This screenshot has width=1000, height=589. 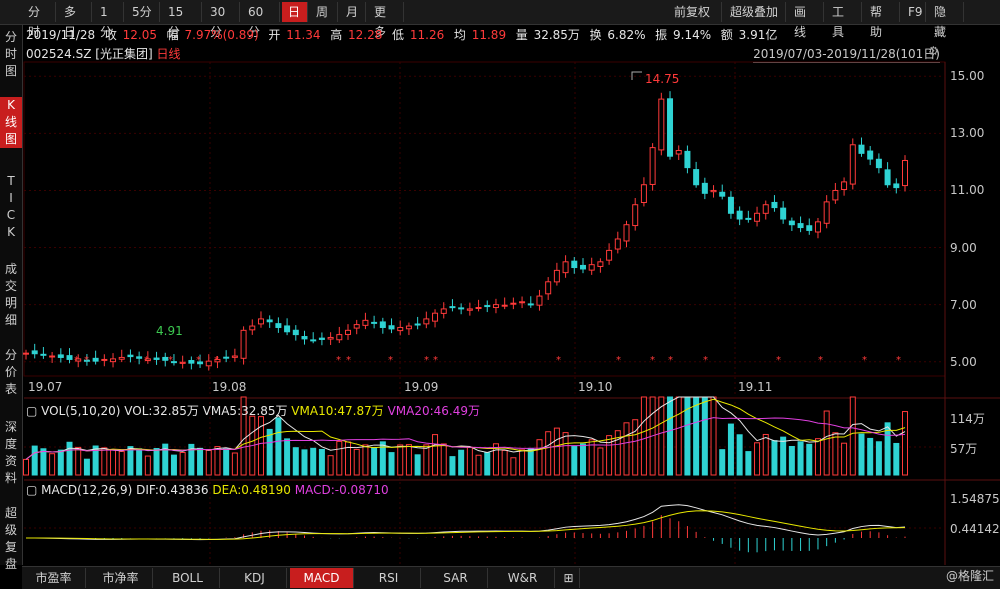 I want to click on vma20-label: VMA20:46.49万, so click(x=434, y=411).